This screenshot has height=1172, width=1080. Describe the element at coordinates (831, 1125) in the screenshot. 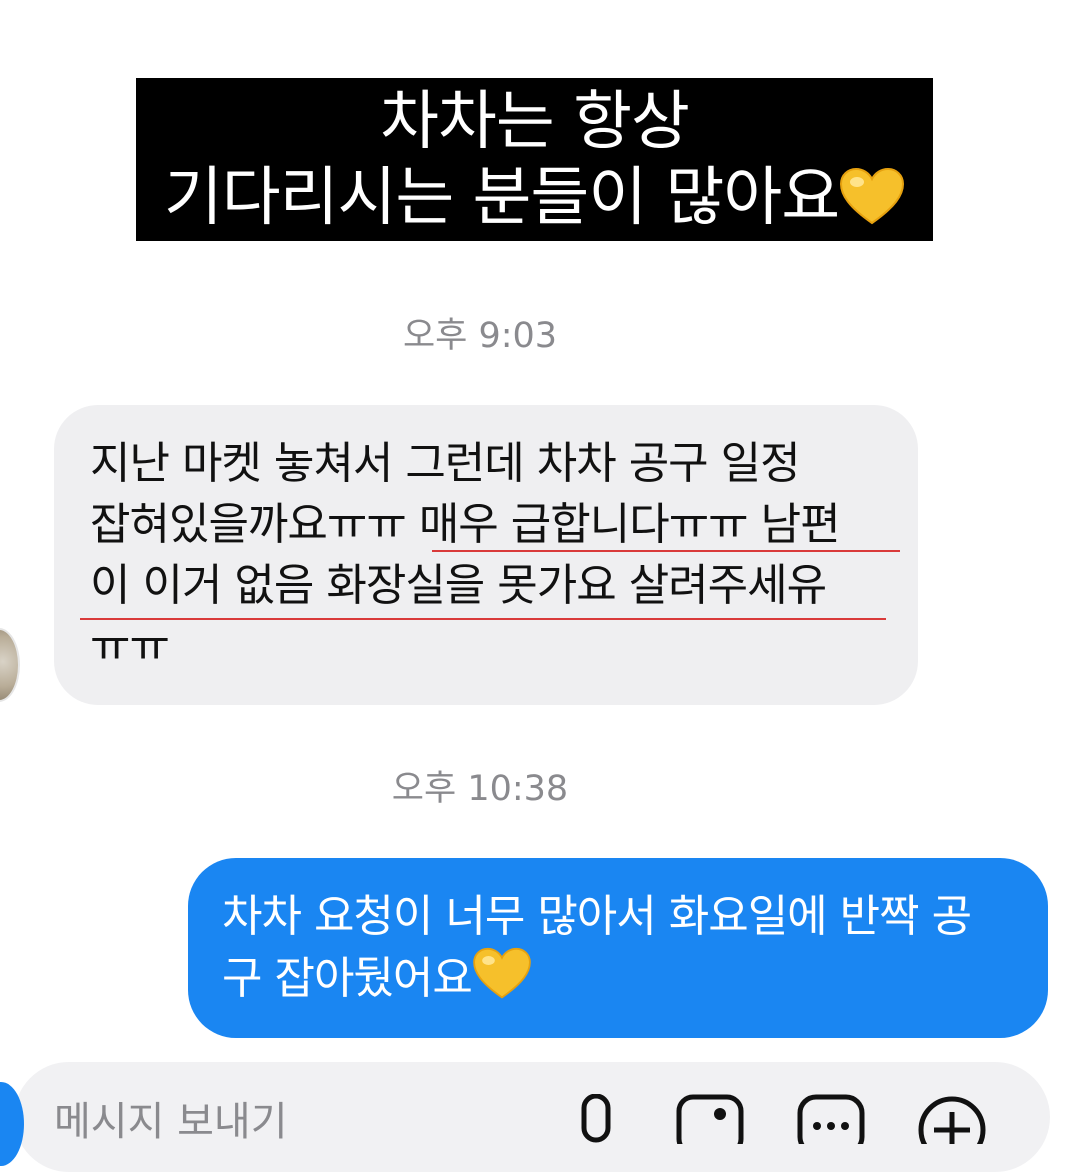

I see `sticker-icon` at that location.